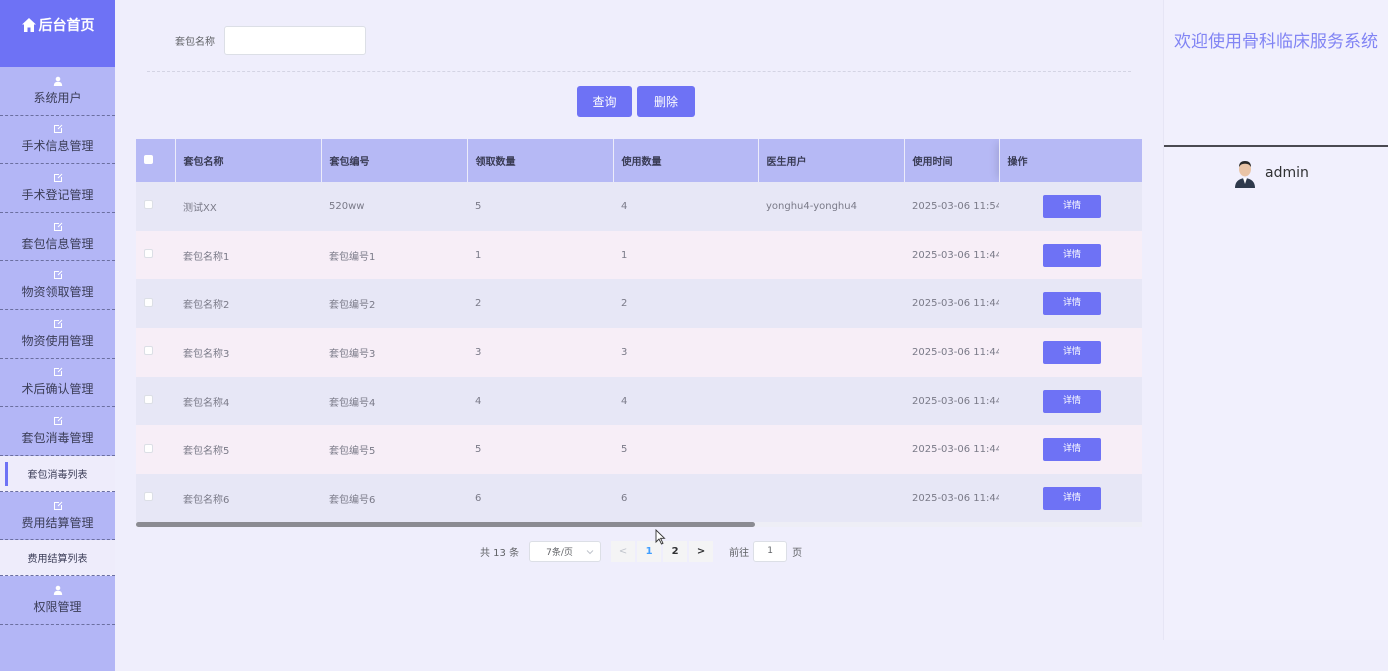 This screenshot has height=671, width=1388. What do you see at coordinates (639, 498) in the screenshot?
I see `table-row: 套包名称6套包编号6662025-03-06 11:44:5详情` at bounding box center [639, 498].